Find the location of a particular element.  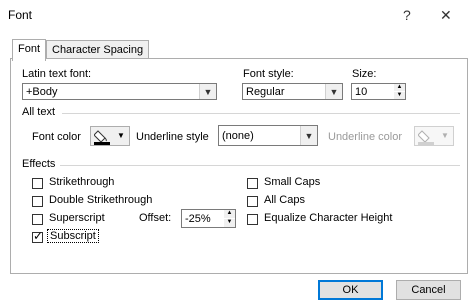

all-text-heading: All text is located at coordinates (39, 112).